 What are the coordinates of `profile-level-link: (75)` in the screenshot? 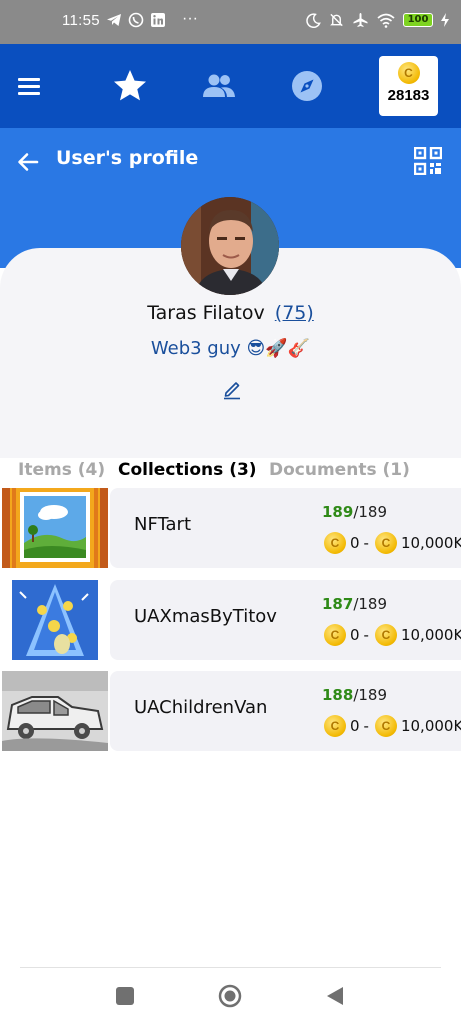 It's located at (294, 313).